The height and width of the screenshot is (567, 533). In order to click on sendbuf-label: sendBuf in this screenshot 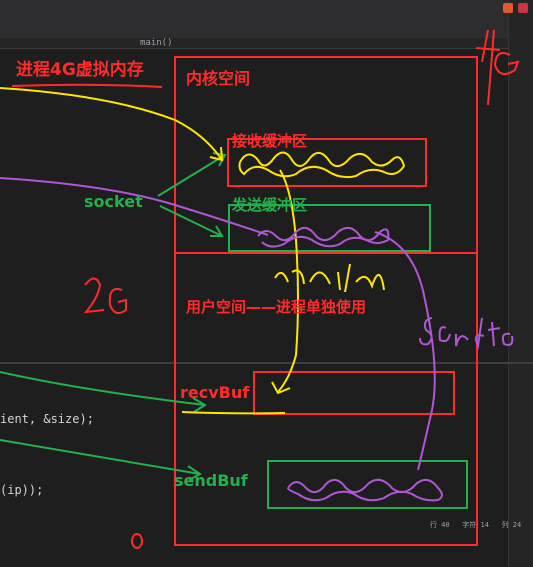, I will do `click(211, 480)`.